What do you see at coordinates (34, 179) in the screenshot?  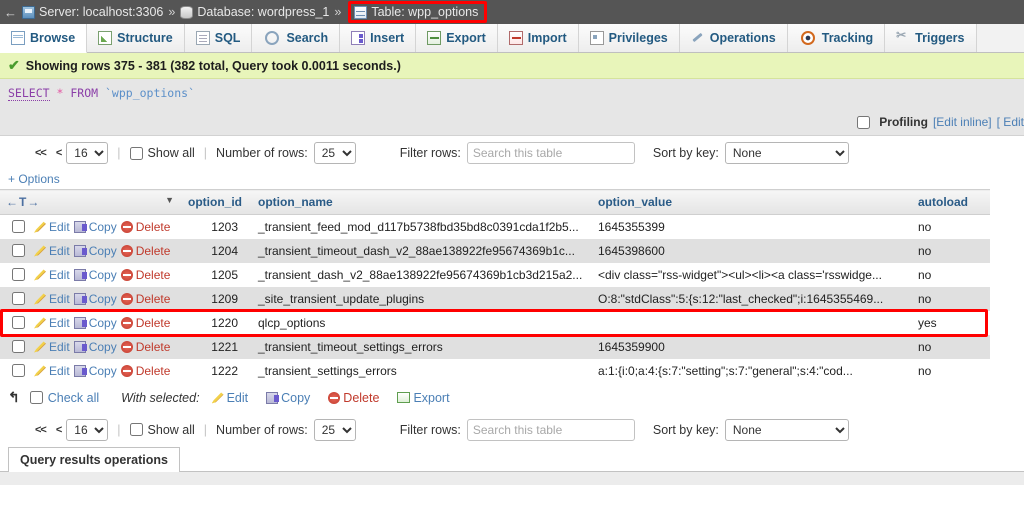 I see `options-toggle-link: + Options` at bounding box center [34, 179].